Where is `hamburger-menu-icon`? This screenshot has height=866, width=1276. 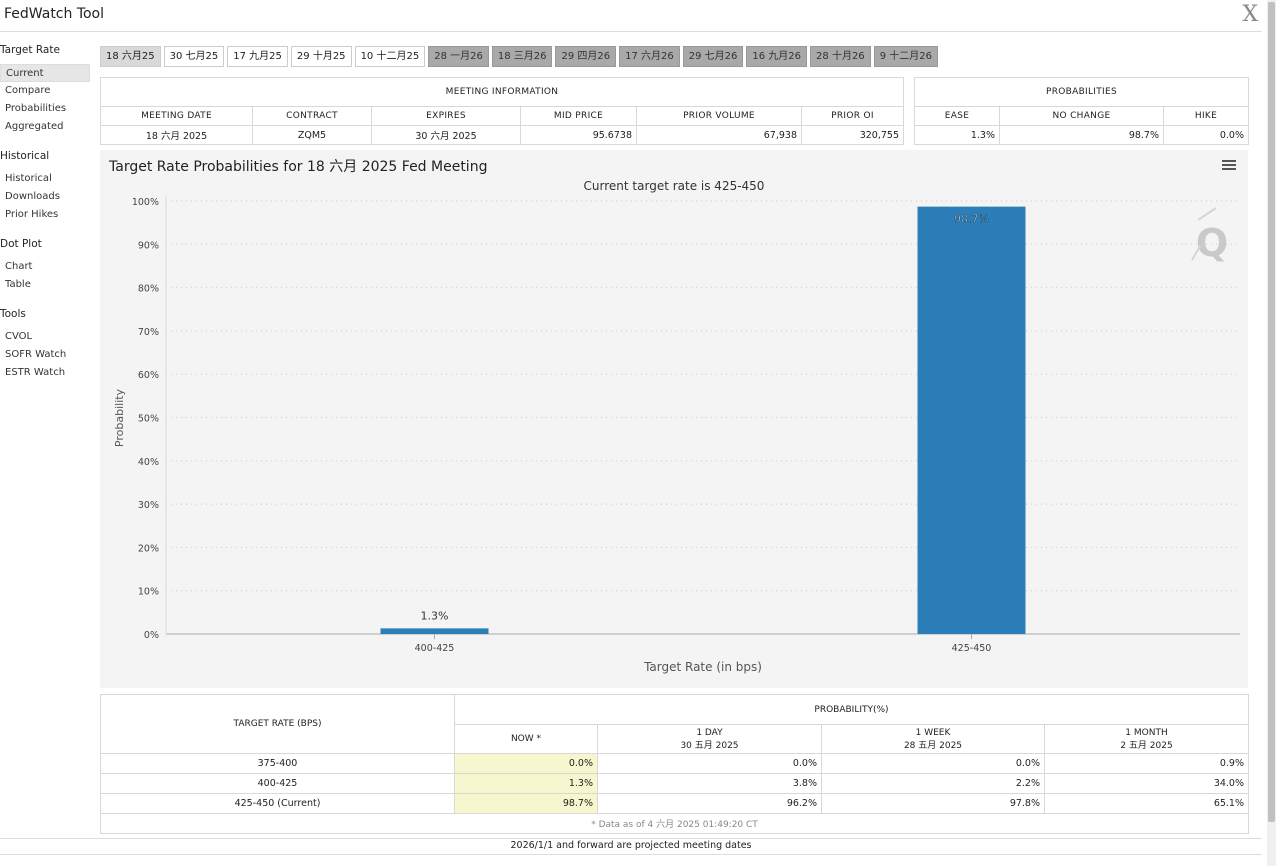 hamburger-menu-icon is located at coordinates (1229, 166).